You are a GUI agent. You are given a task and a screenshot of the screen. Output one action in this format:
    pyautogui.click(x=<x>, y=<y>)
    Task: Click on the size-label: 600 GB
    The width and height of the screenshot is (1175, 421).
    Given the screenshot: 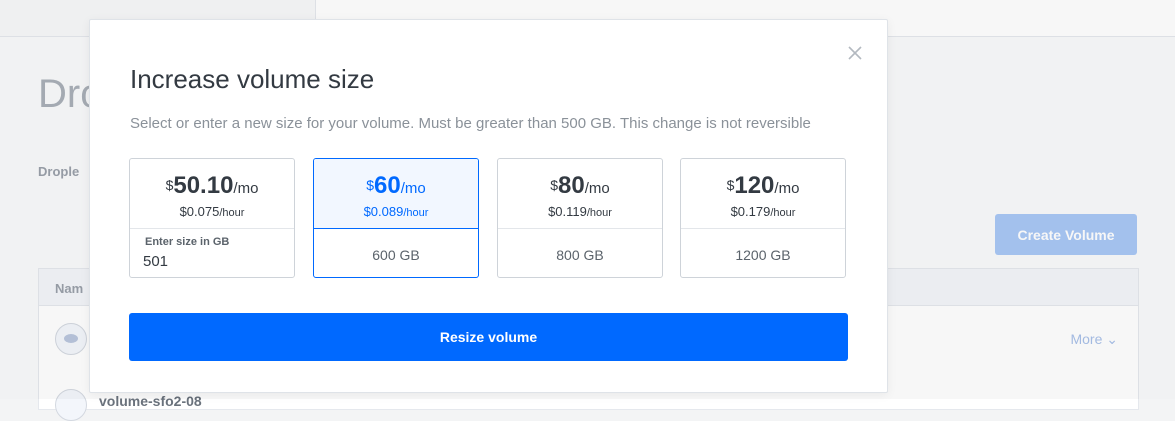 What is the action you would take?
    pyautogui.click(x=396, y=255)
    